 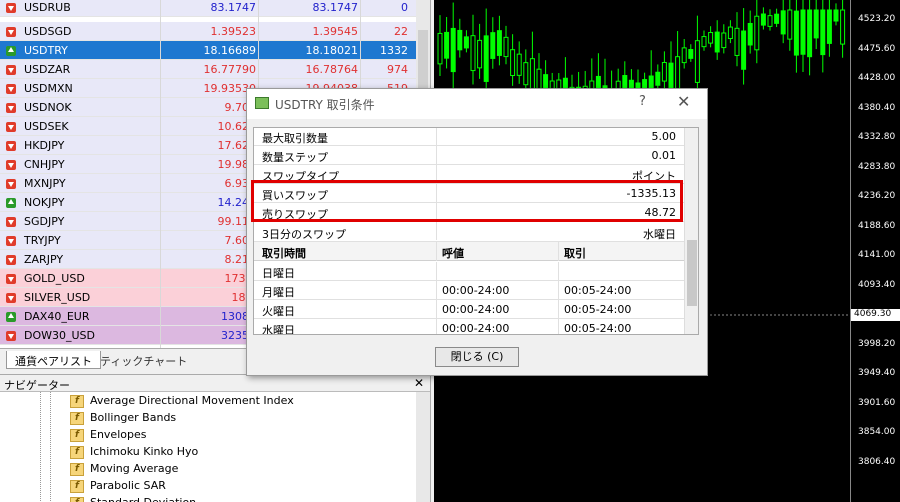 I want to click on tab-tick-chart: ティックチャート, so click(x=143, y=360).